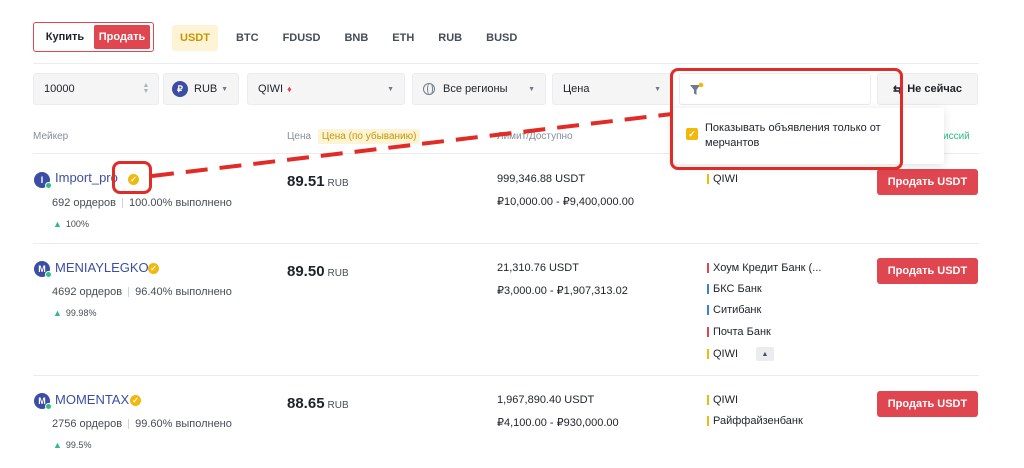 This screenshot has width=1024, height=468. What do you see at coordinates (786, 119) in the screenshot?
I see `annotation-highlight-filter` at bounding box center [786, 119].